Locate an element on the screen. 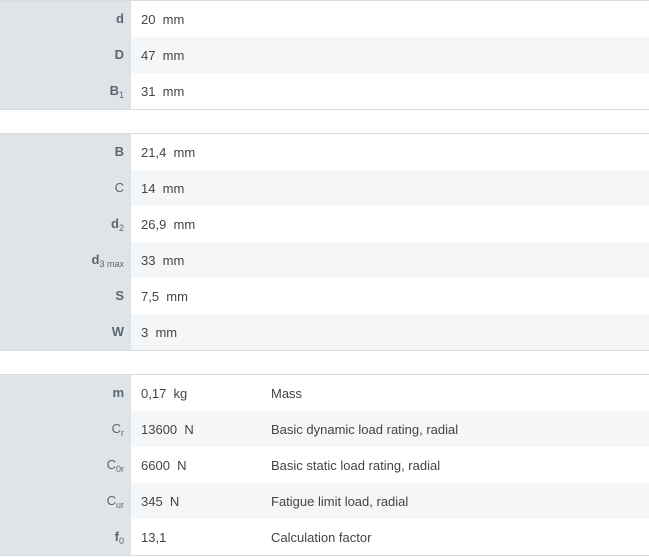  symbol-cell: C0r is located at coordinates (65, 465).